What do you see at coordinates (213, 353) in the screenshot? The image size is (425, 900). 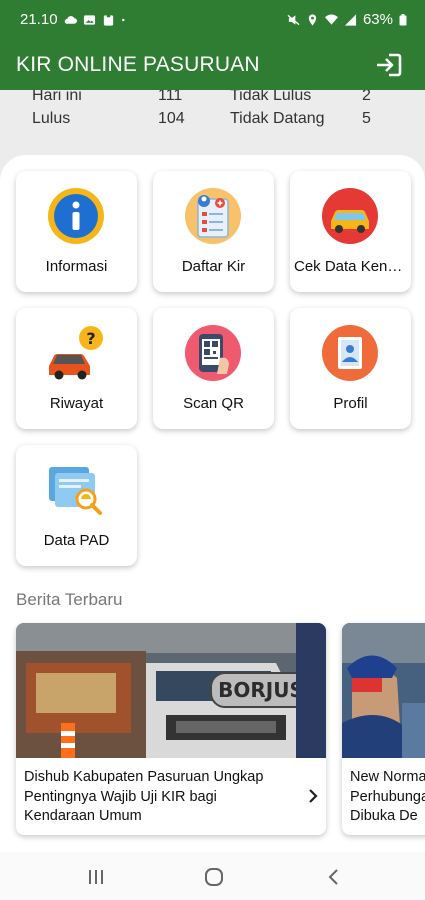 I see `qr-scan-icon` at bounding box center [213, 353].